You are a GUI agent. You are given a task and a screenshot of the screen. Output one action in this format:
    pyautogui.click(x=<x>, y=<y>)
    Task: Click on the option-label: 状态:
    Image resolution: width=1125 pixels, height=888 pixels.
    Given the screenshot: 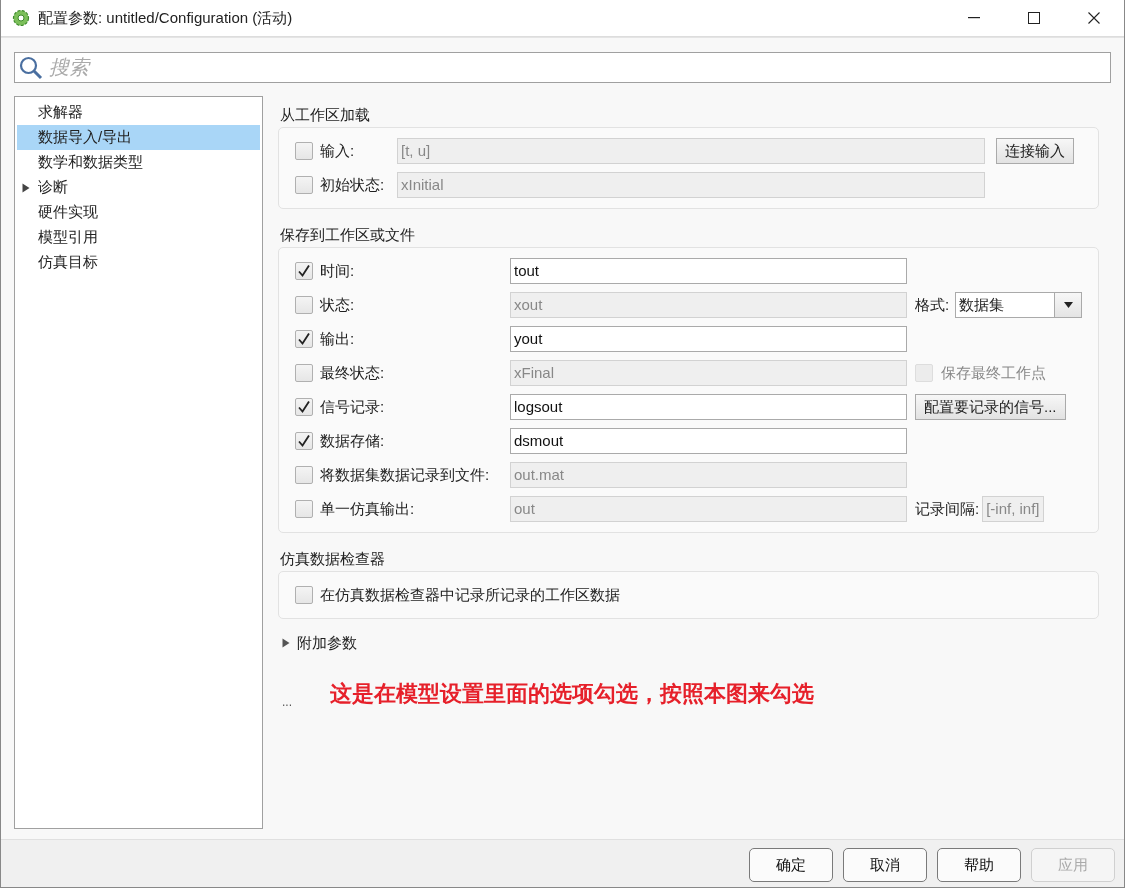 What is the action you would take?
    pyautogui.click(x=338, y=305)
    